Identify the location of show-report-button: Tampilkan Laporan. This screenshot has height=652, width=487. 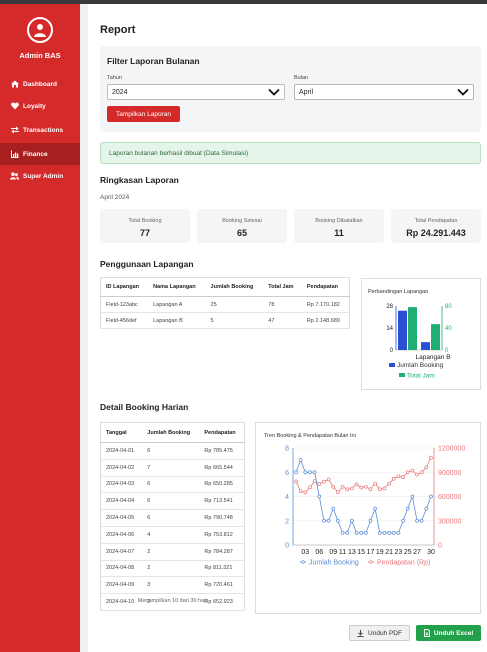
(143, 114).